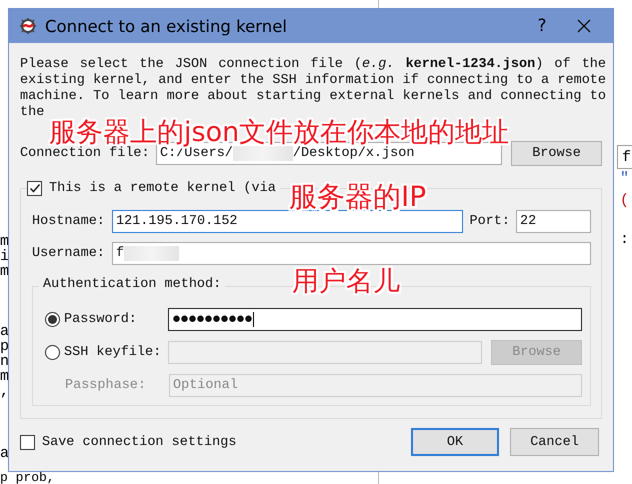 This screenshot has height=484, width=632. What do you see at coordinates (69, 253) in the screenshot?
I see `field-label: Username:` at bounding box center [69, 253].